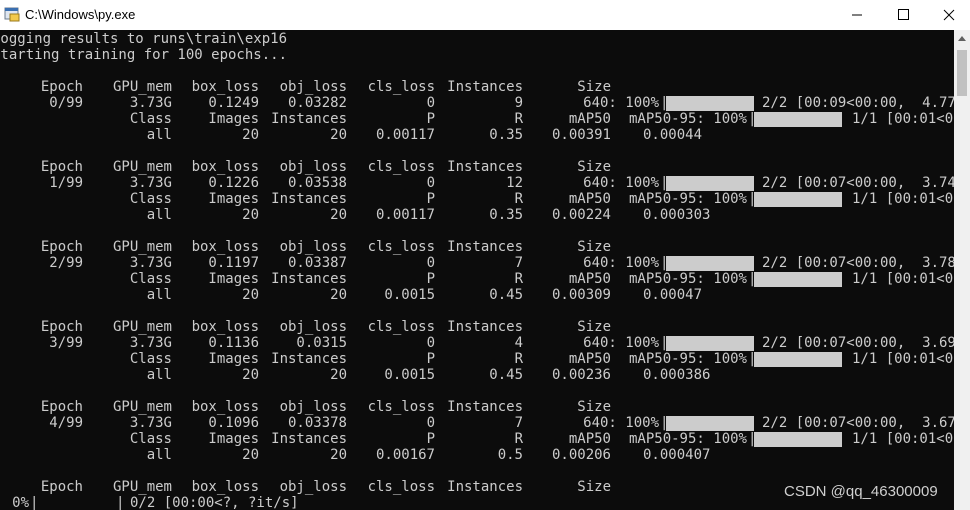 Image resolution: width=970 pixels, height=510 pixels. What do you see at coordinates (233, 103) in the screenshot?
I see `epoch-box-loss: 0.1249` at bounding box center [233, 103].